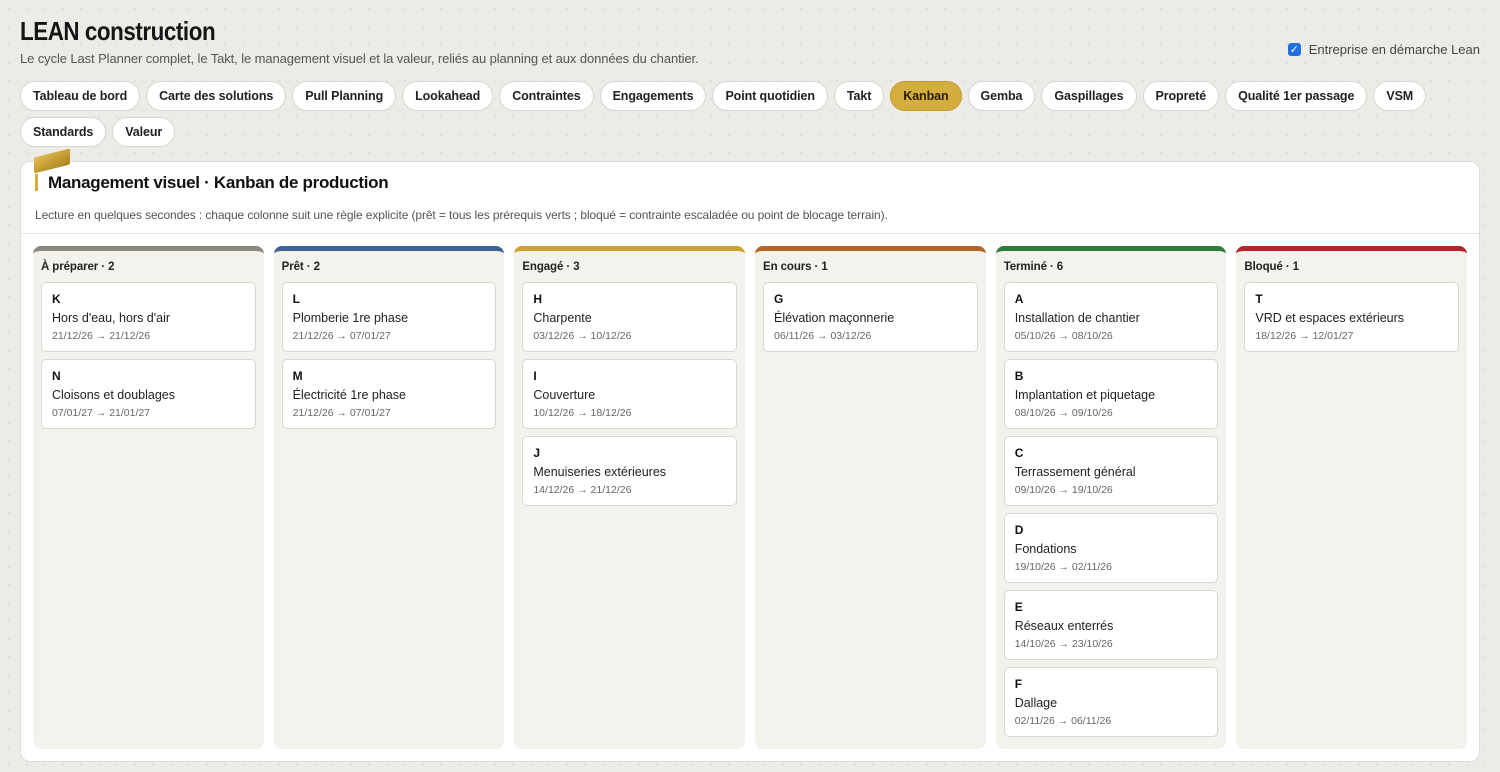 Image resolution: width=1500 pixels, height=772 pixels. Describe the element at coordinates (770, 96) in the screenshot. I see `tab-point-quotidien: Point quotidien` at that location.